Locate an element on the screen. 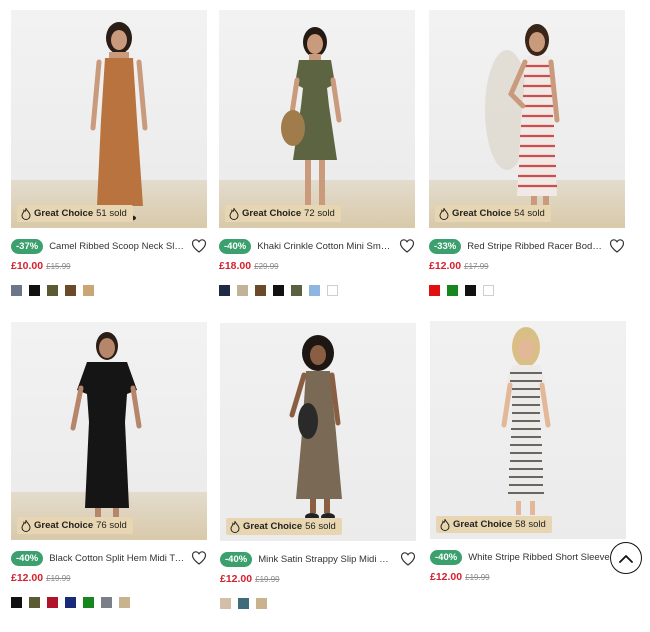 The height and width of the screenshot is (632, 650). current-price: £18.00 is located at coordinates (235, 266).